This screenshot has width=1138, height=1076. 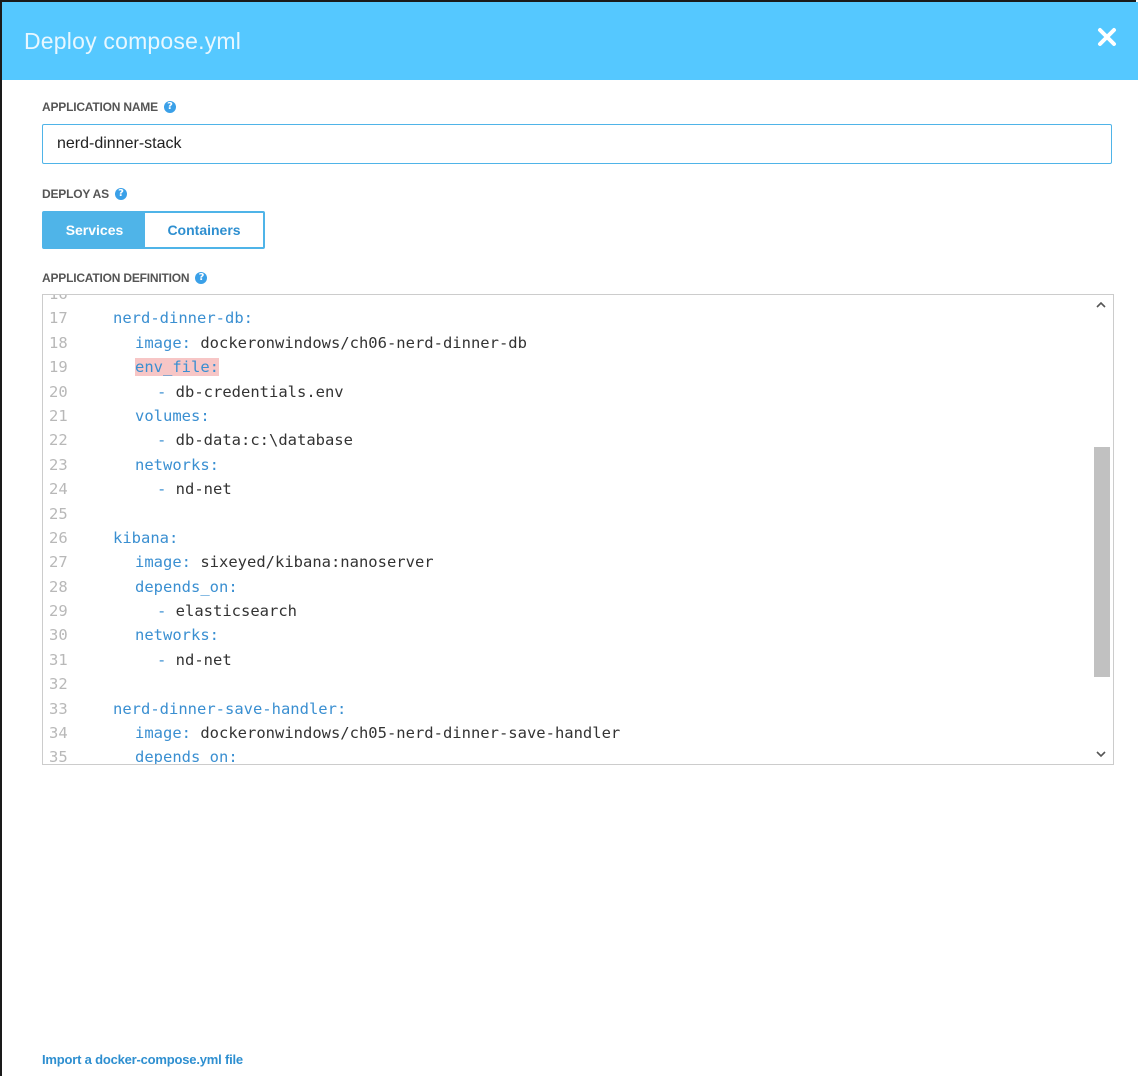 What do you see at coordinates (58, 756) in the screenshot?
I see `line-number: 35` at bounding box center [58, 756].